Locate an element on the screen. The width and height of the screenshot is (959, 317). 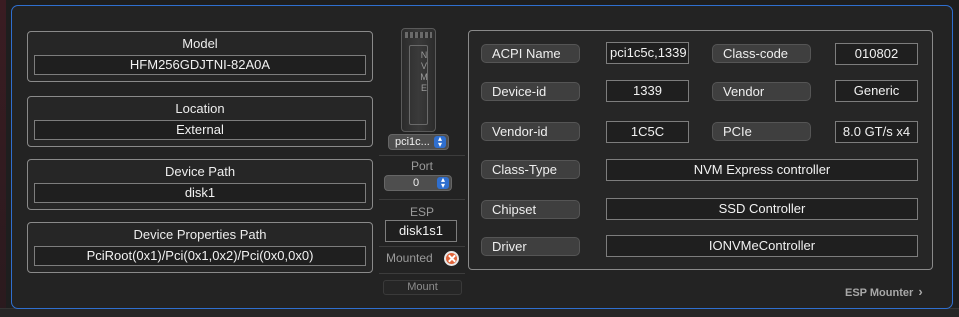
nvme-icon-label: NVME is located at coordinates (424, 72).